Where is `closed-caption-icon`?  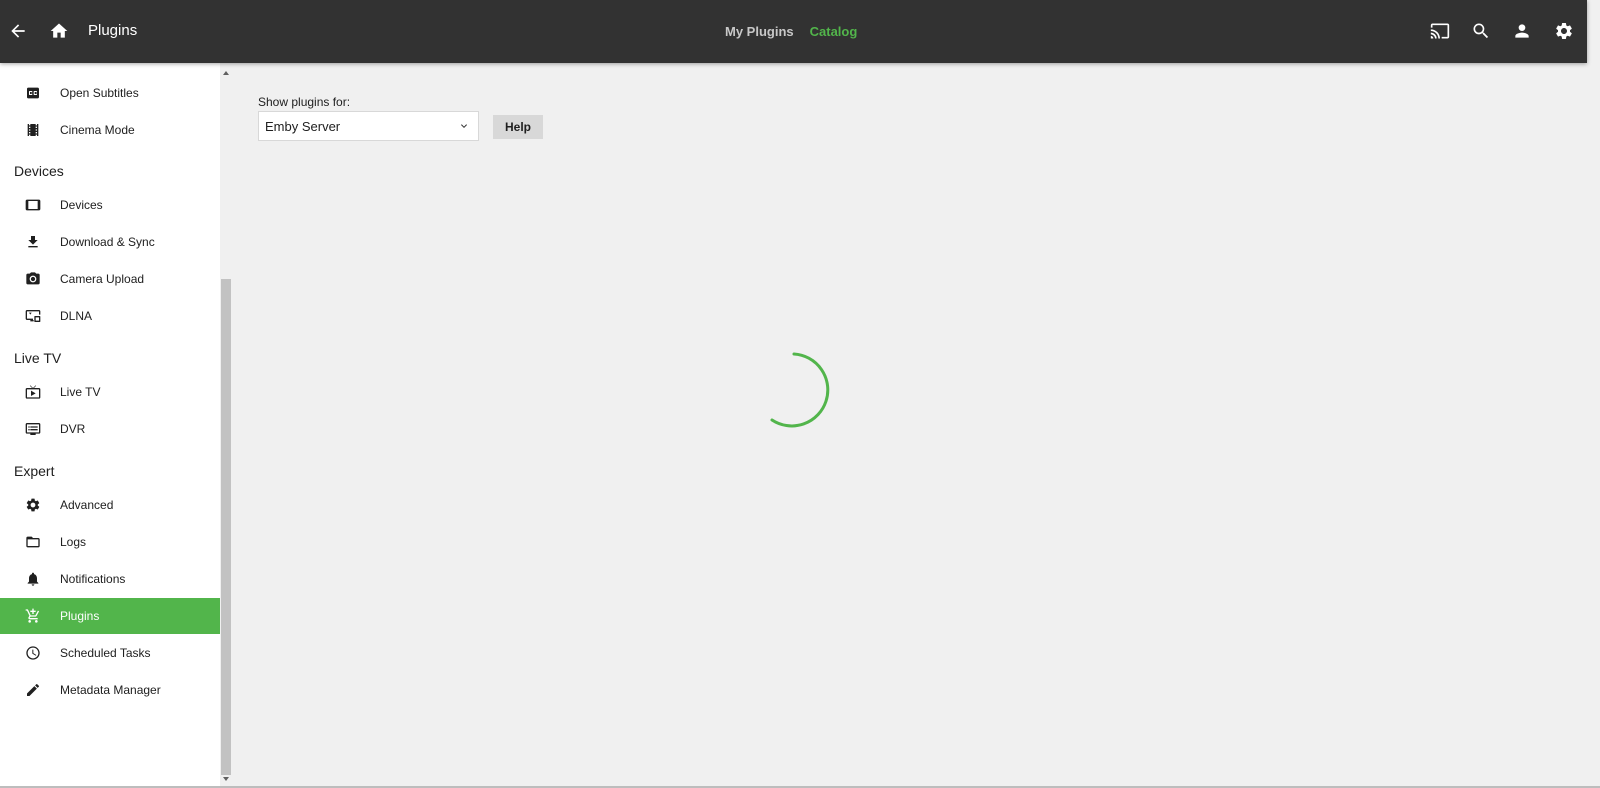
closed-caption-icon is located at coordinates (33, 93).